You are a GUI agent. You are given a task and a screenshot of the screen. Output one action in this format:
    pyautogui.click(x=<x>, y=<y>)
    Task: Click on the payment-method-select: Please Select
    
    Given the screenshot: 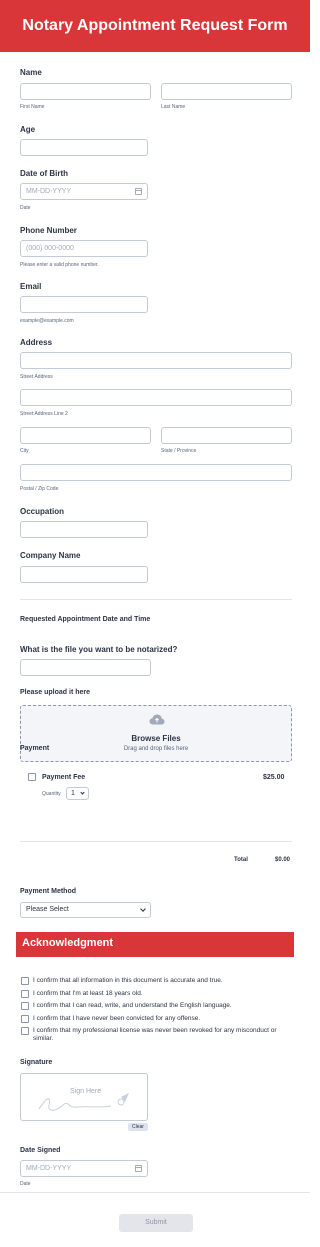 What is the action you would take?
    pyautogui.click(x=85, y=910)
    